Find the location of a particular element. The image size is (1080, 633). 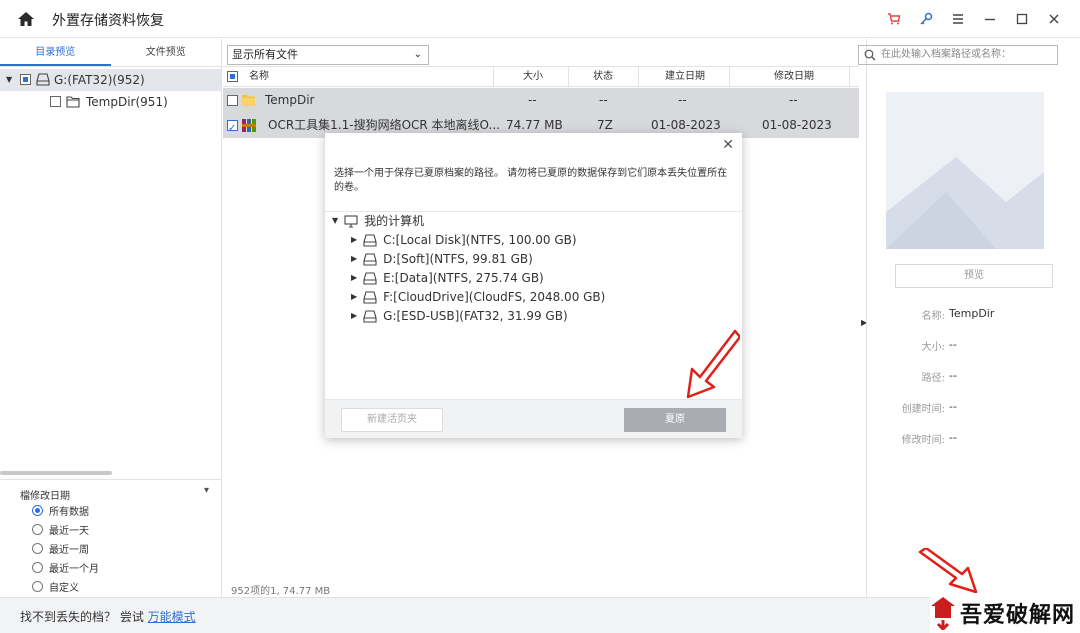

select-all-checkbox is located at coordinates (232, 76).